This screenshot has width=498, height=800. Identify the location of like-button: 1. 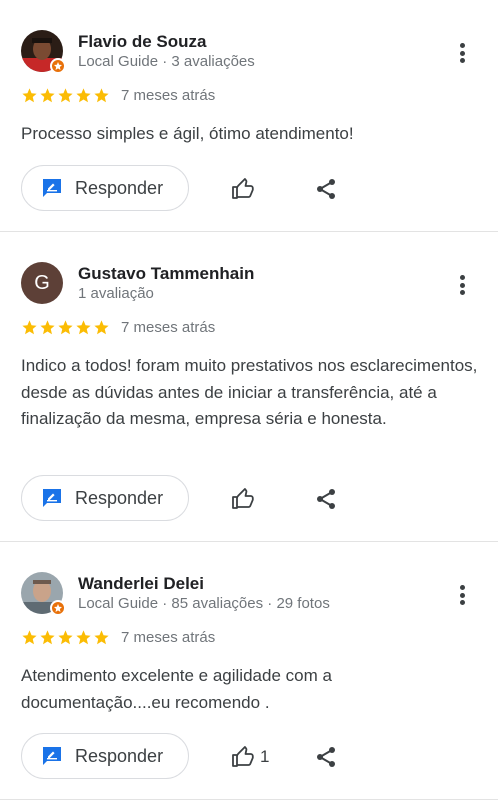
(250, 757).